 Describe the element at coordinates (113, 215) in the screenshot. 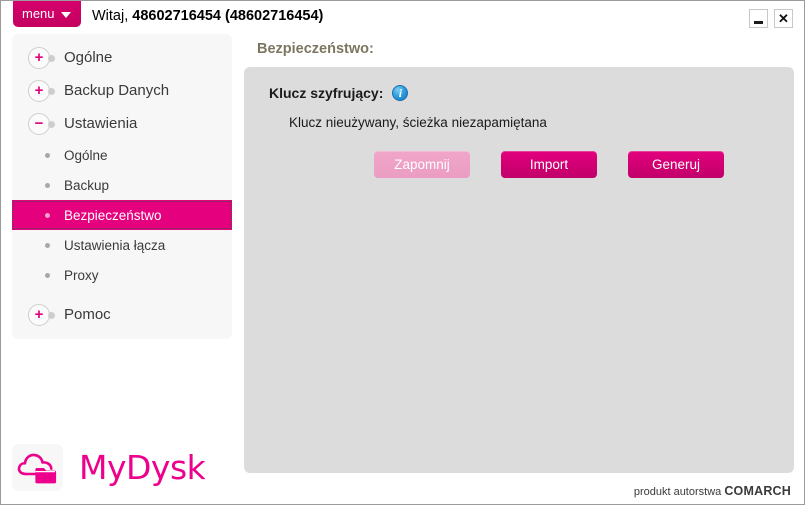

I see `sidebar-subitem-label: Bezpieczeństwo` at that location.